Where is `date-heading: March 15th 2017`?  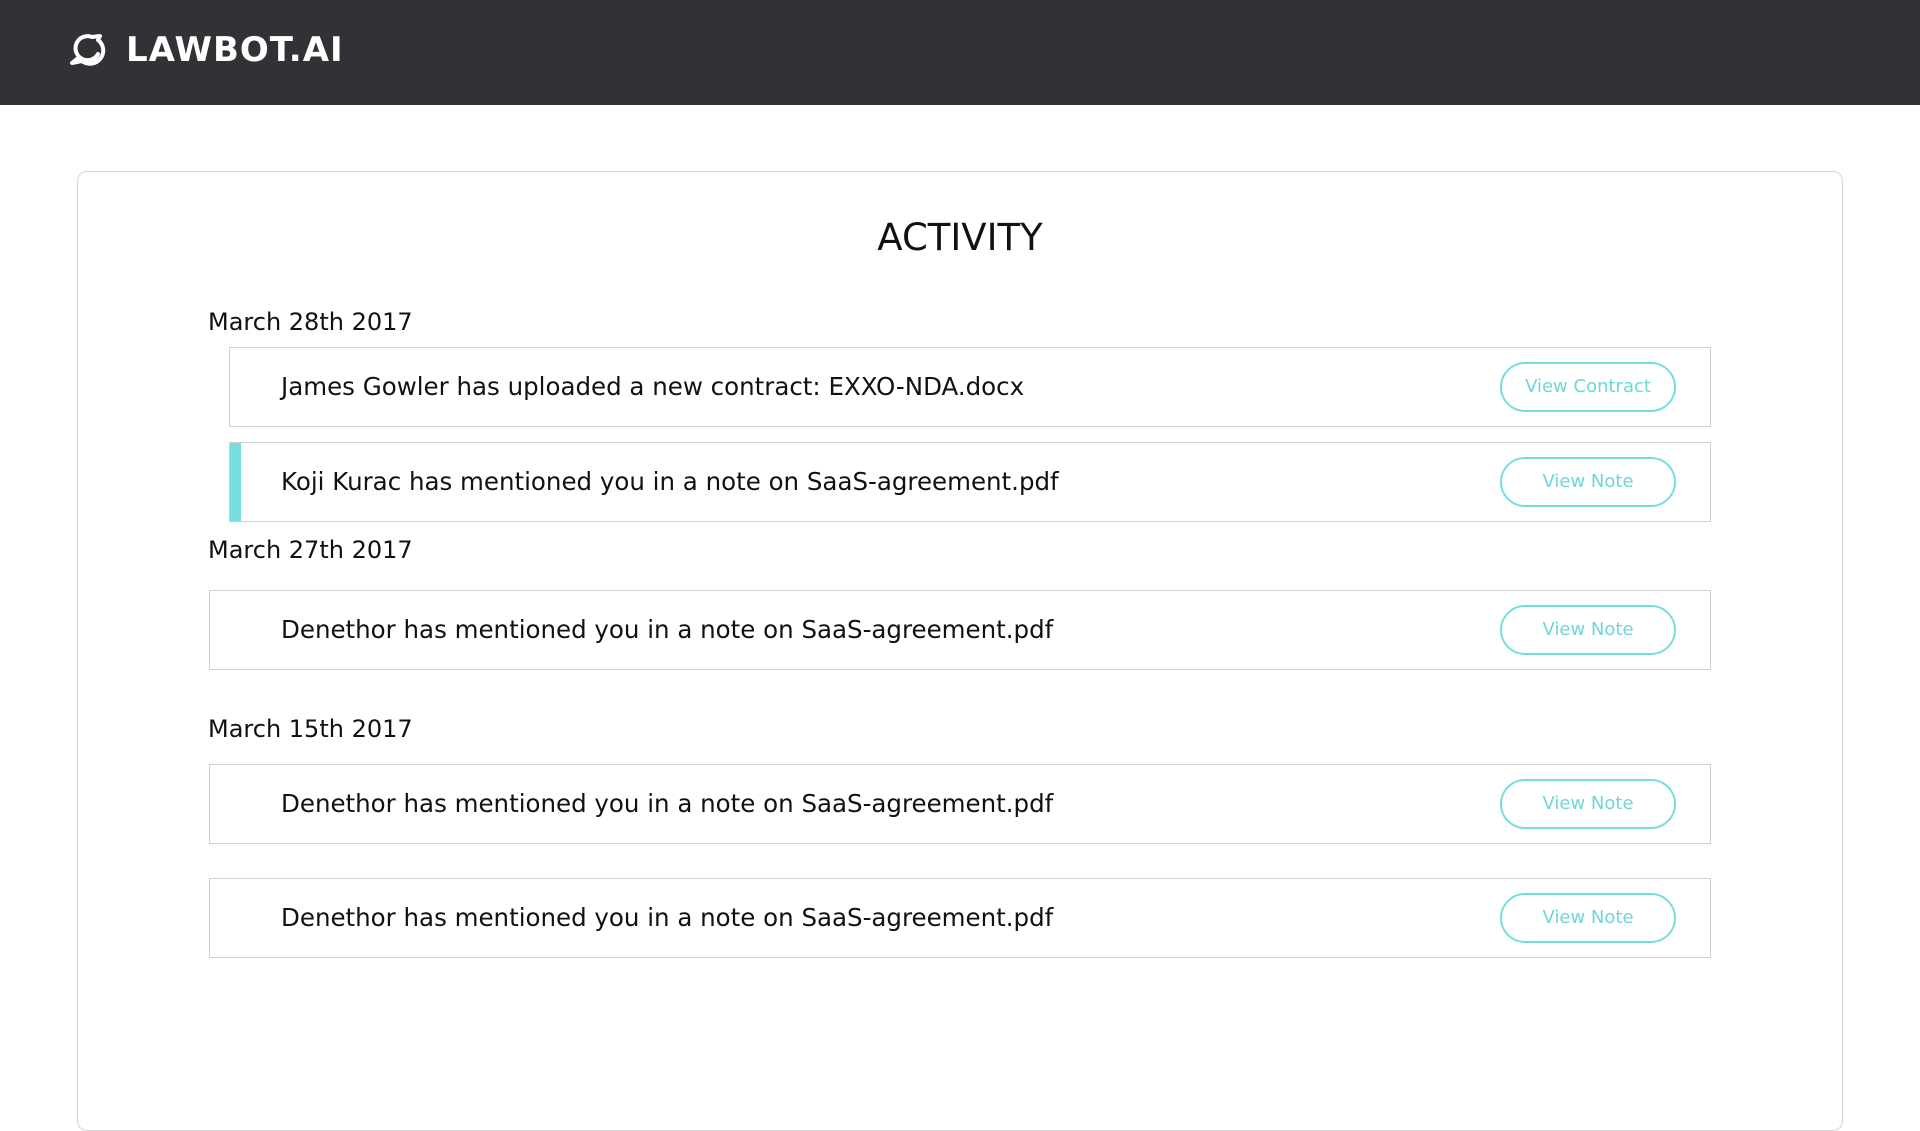 date-heading: March 15th 2017 is located at coordinates (310, 729).